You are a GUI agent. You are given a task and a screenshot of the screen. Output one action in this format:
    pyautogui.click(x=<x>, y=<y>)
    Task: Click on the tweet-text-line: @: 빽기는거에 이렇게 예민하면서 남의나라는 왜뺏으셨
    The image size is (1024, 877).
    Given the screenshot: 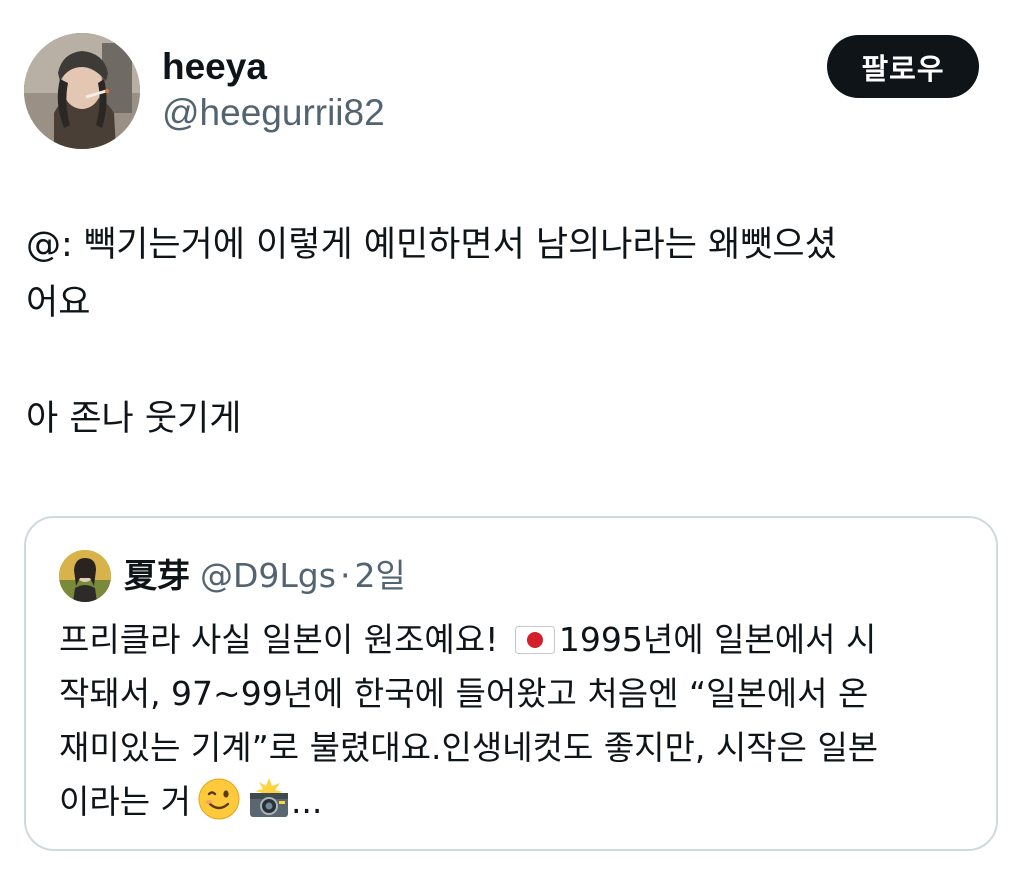 What is the action you would take?
    pyautogui.click(x=431, y=245)
    